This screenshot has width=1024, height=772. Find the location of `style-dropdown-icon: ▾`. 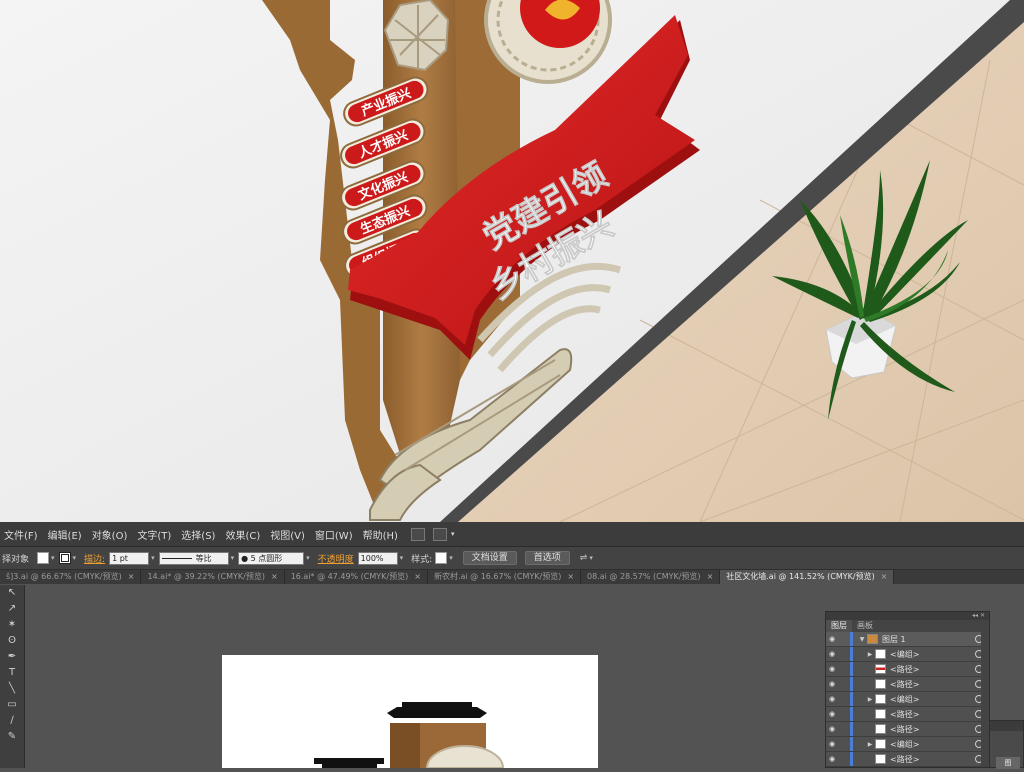

style-dropdown-icon: ▾ is located at coordinates (451, 558).